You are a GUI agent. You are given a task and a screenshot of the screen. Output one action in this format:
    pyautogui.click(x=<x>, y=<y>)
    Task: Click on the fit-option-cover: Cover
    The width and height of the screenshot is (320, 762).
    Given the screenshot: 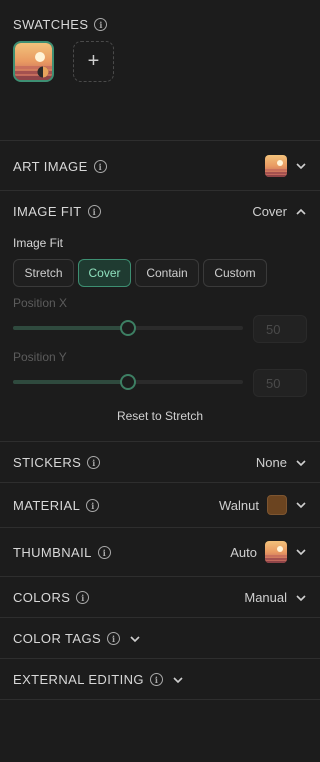 What is the action you would take?
    pyautogui.click(x=104, y=273)
    